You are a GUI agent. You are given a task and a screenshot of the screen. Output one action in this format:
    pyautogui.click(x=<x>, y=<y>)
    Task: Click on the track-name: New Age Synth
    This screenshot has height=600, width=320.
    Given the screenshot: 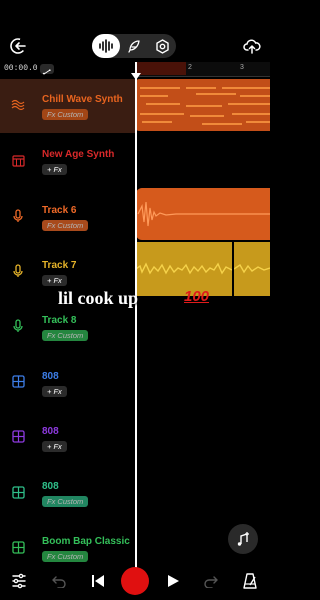 What is the action you would take?
    pyautogui.click(x=78, y=154)
    